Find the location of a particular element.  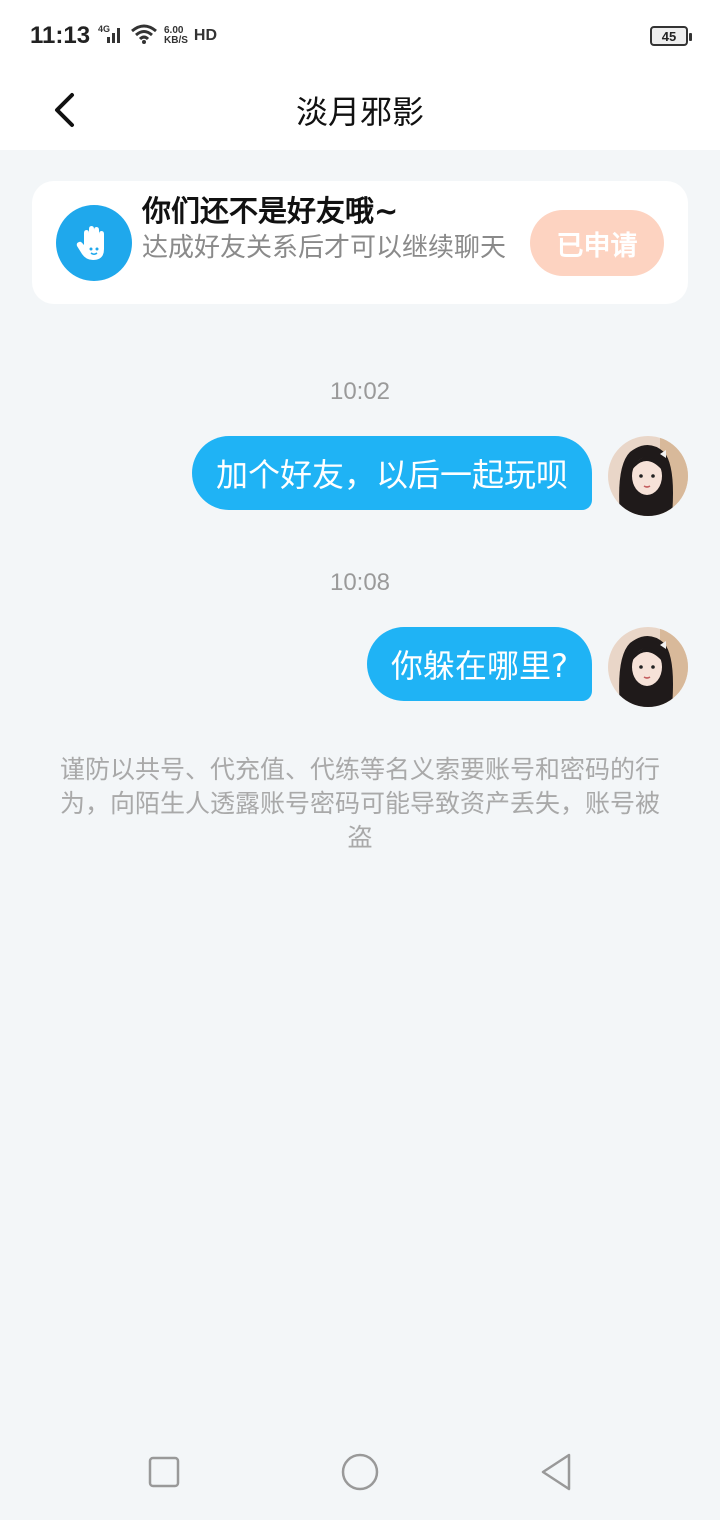

message-bubble: 你躲在哪里? is located at coordinates (479, 664).